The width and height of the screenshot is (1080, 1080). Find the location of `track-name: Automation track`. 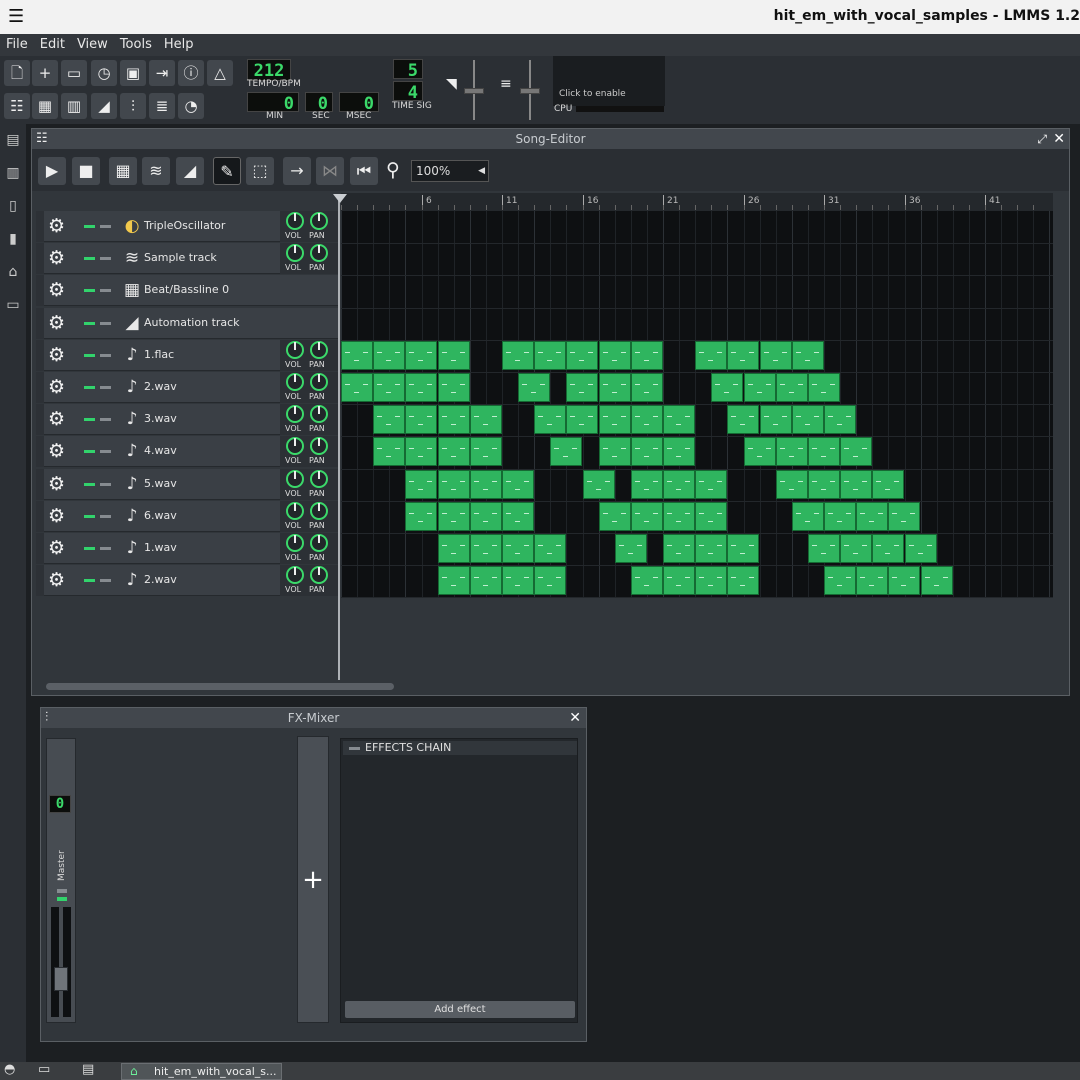

track-name: Automation track is located at coordinates (192, 322).